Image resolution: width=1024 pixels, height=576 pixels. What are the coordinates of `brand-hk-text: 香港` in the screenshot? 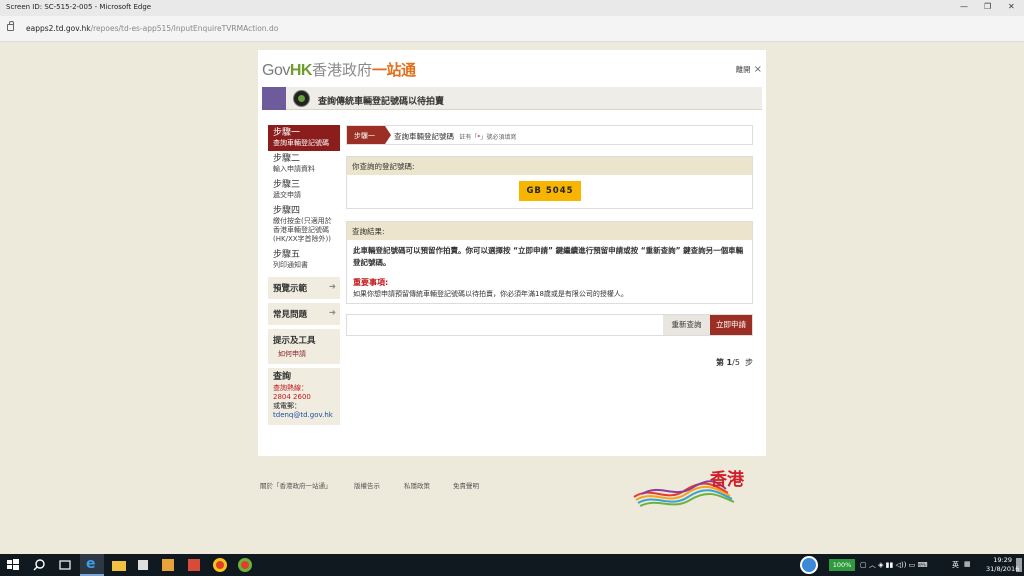 It's located at (727, 480).